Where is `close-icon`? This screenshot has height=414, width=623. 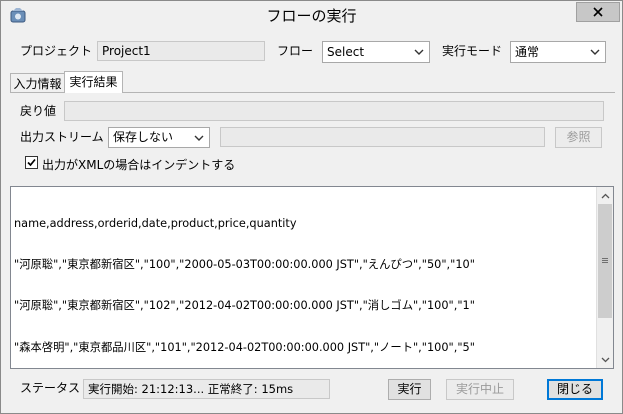 close-icon is located at coordinates (598, 12).